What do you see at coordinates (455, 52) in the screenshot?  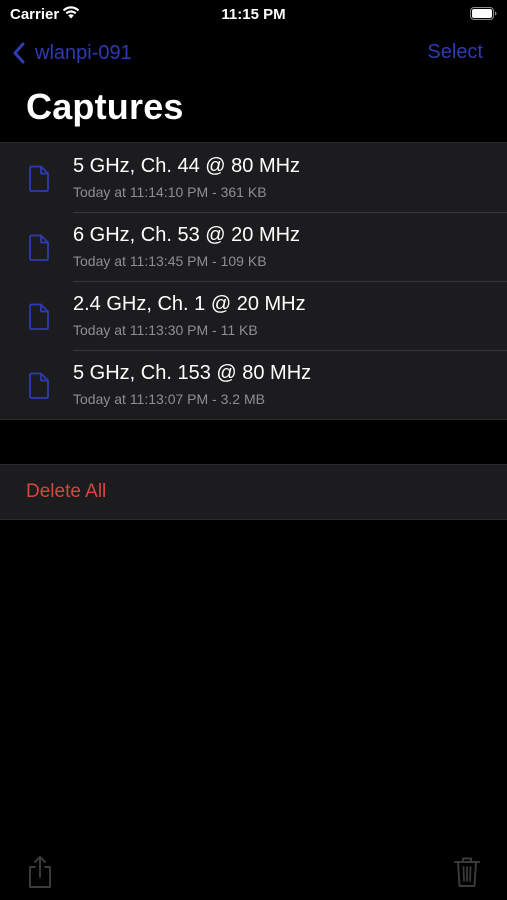 I see `select-button: Select` at bounding box center [455, 52].